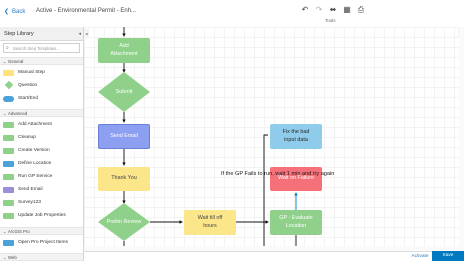  What do you see at coordinates (19, 34) in the screenshot?
I see `step-library-title: Step Library` at bounding box center [19, 34].